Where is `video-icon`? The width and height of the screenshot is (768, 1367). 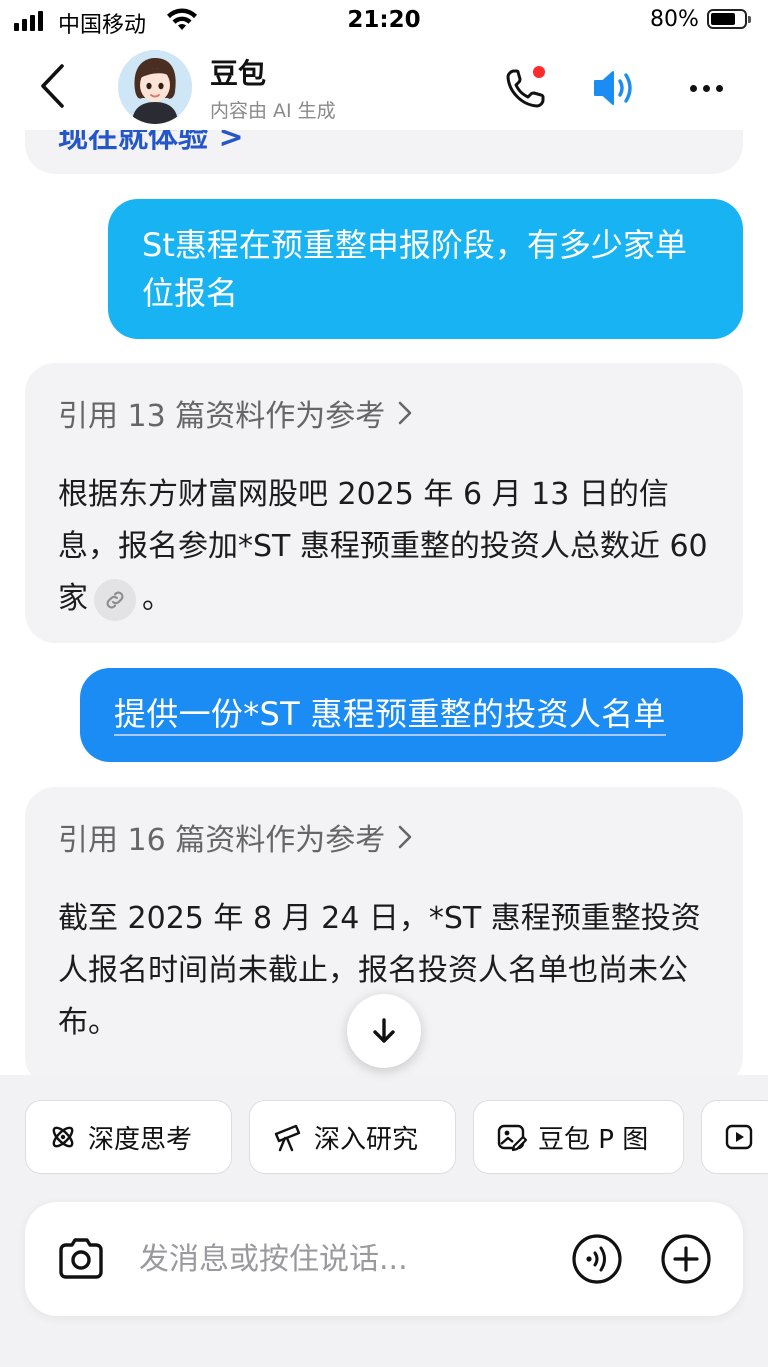 video-icon is located at coordinates (739, 1137).